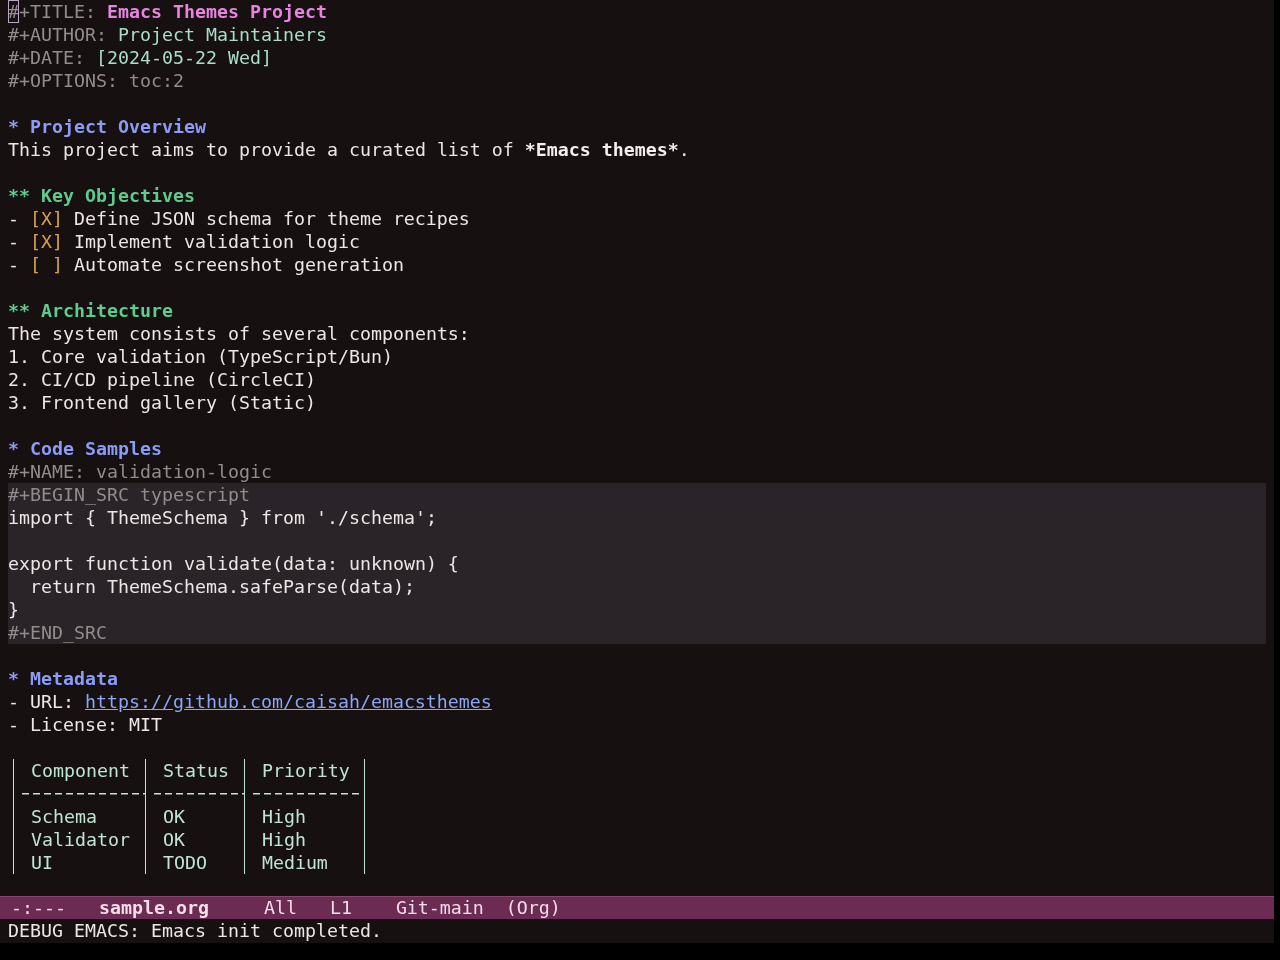  Describe the element at coordinates (349, 149) in the screenshot. I see `paragraph-text: This project aims to provide a curated list of *Emacs themes*.` at that location.